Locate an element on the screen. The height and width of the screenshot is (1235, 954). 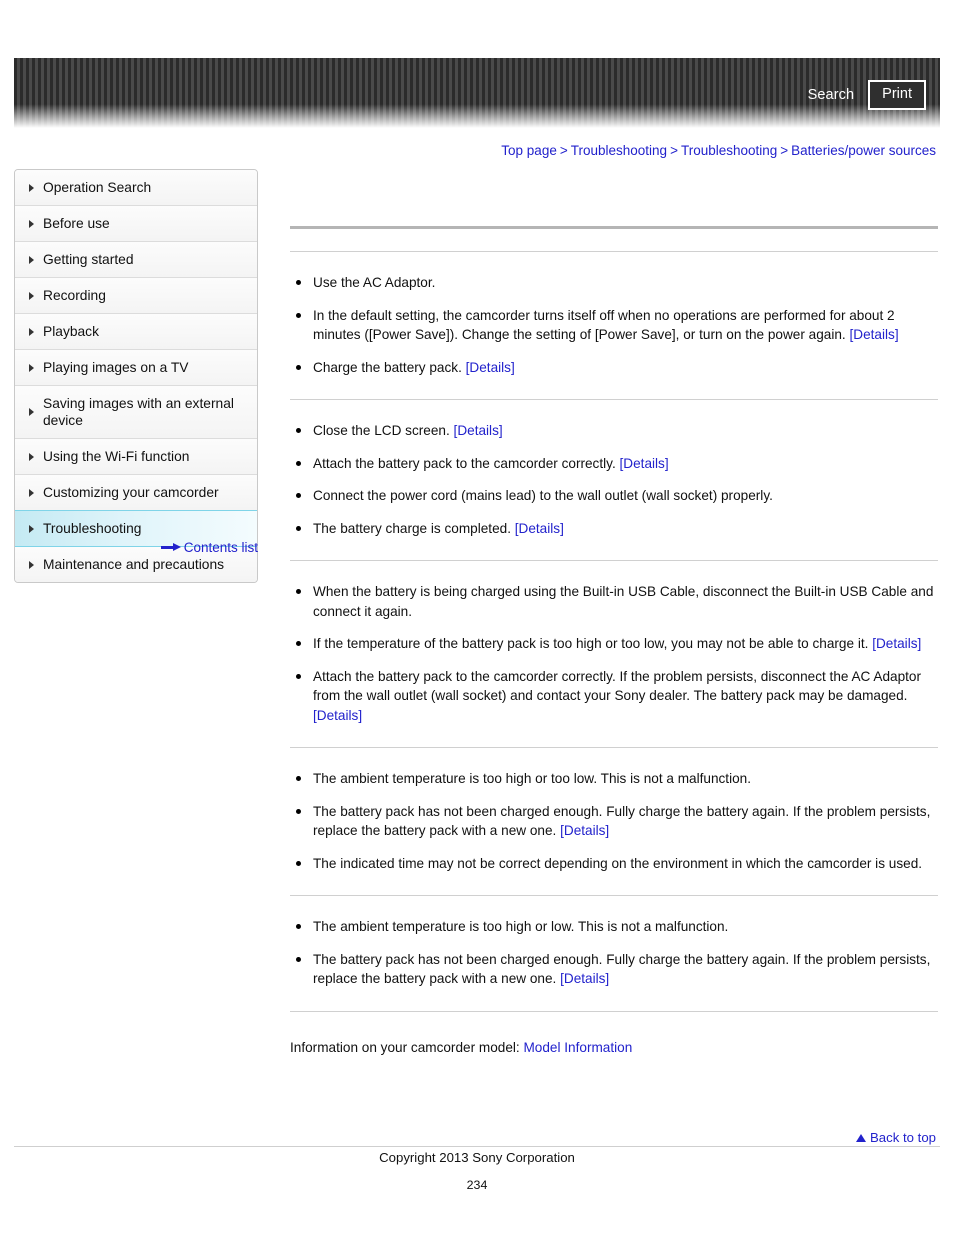
sidebar-item-playback: Playback is located at coordinates (136, 332).